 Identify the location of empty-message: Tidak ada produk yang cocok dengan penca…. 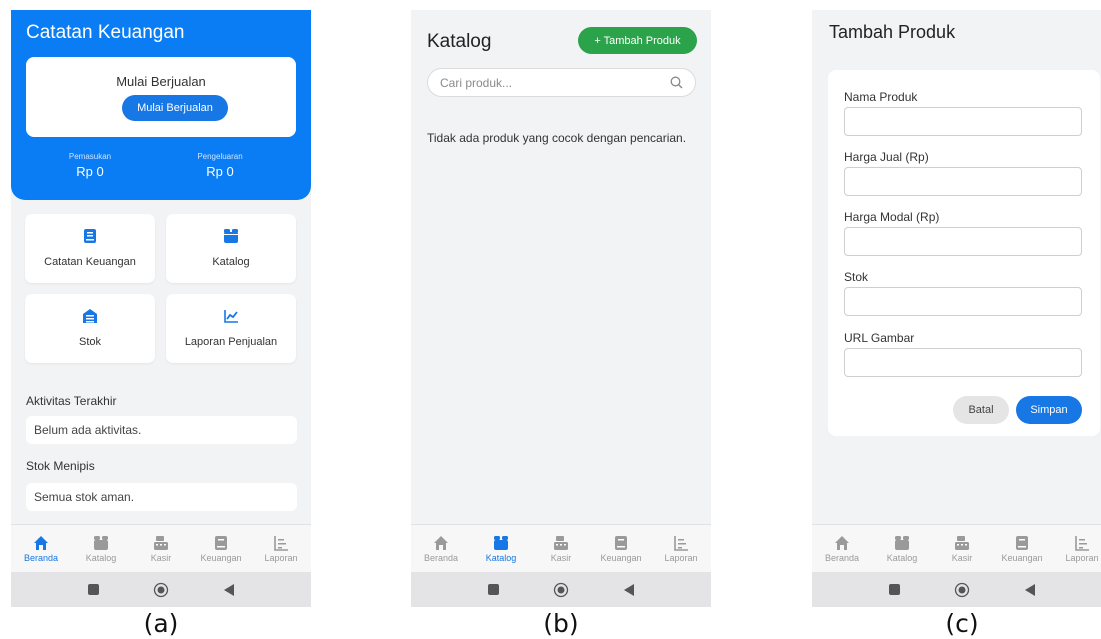
(557, 138).